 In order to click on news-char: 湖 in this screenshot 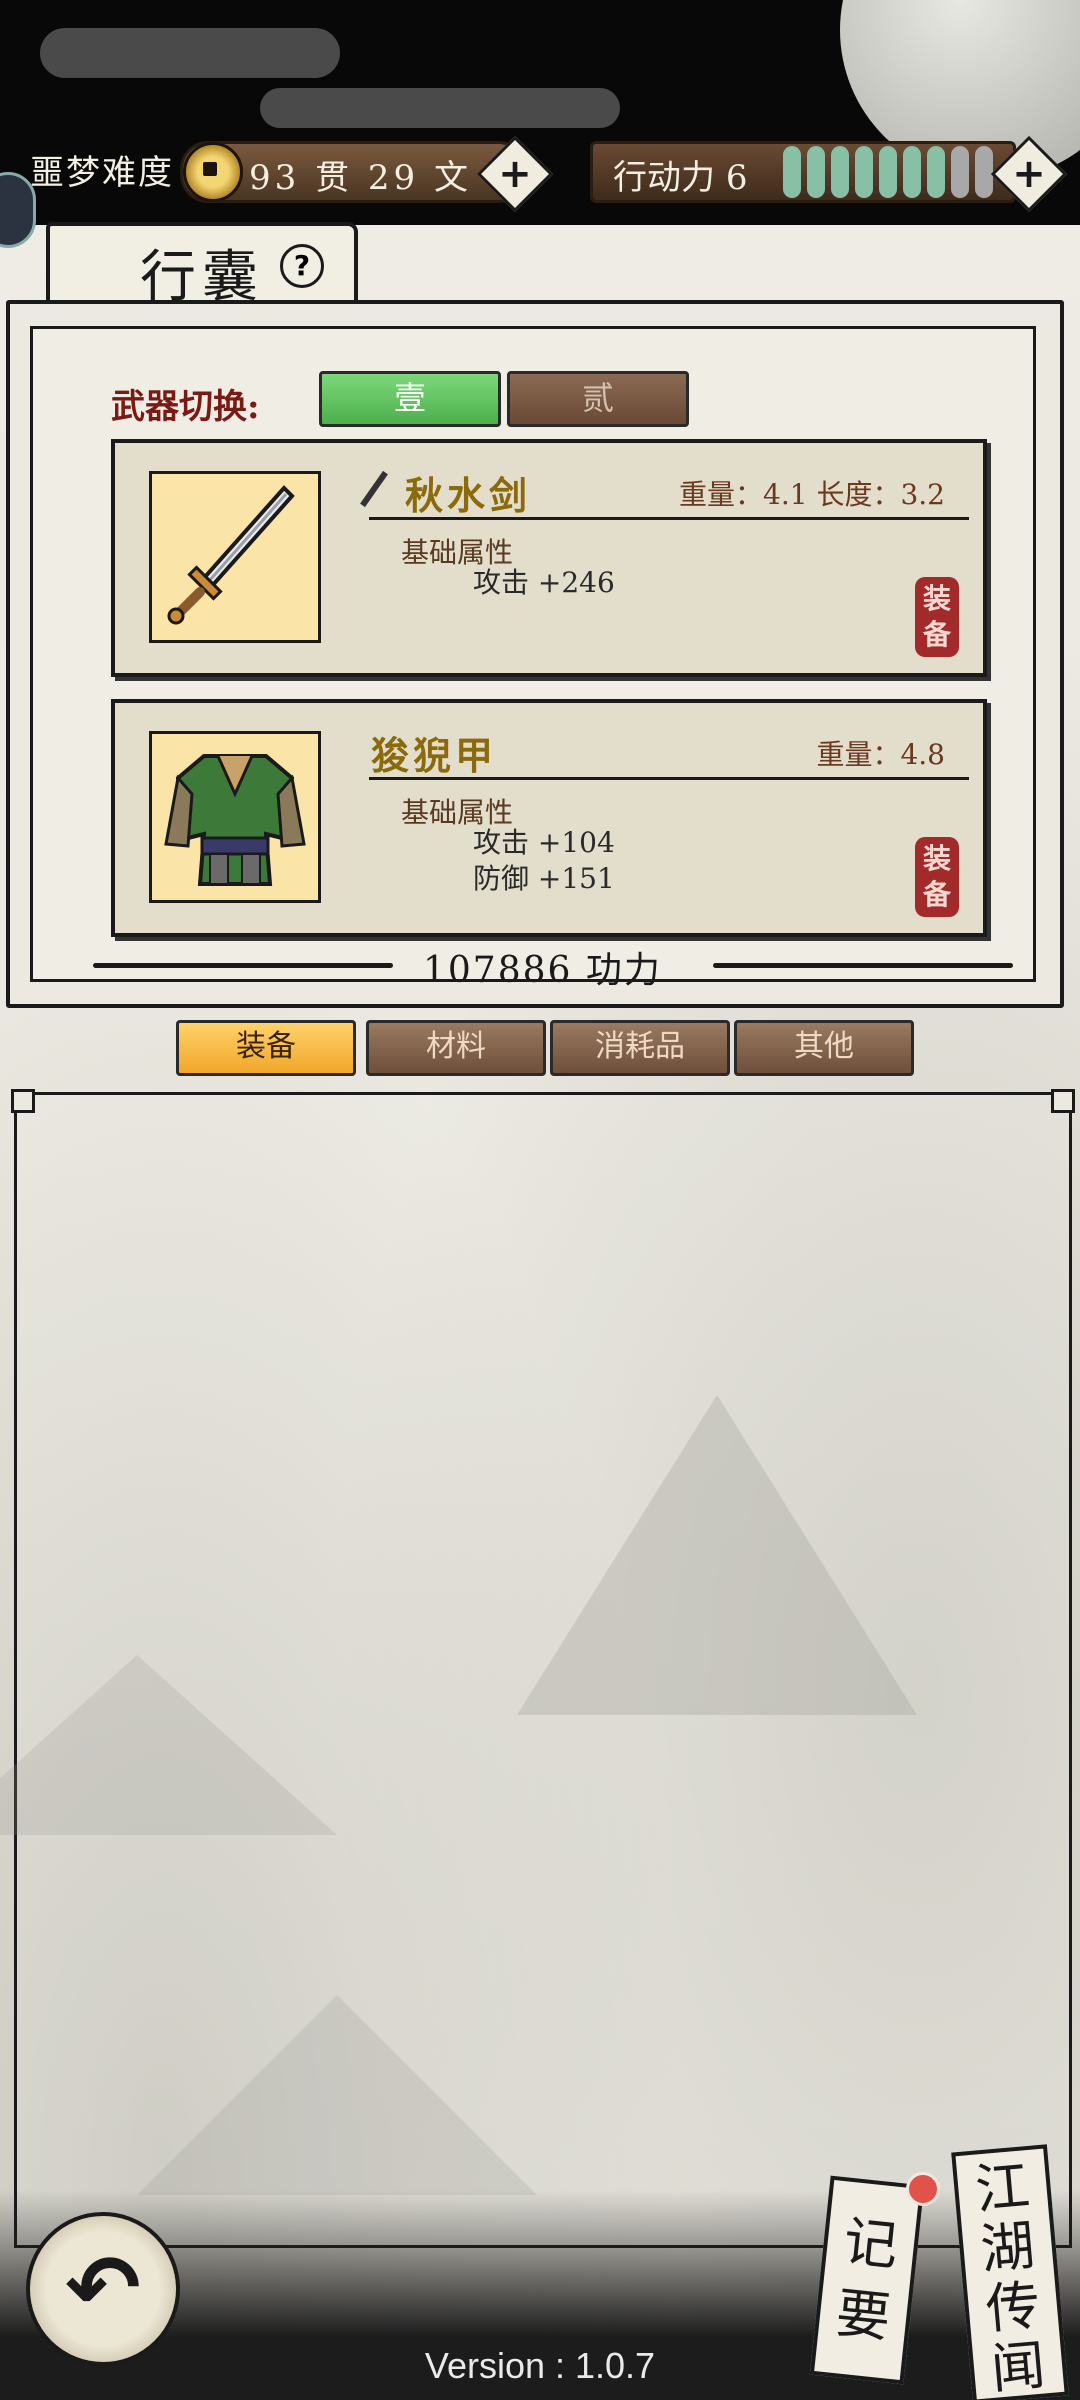, I will do `click(1008, 2247)`.